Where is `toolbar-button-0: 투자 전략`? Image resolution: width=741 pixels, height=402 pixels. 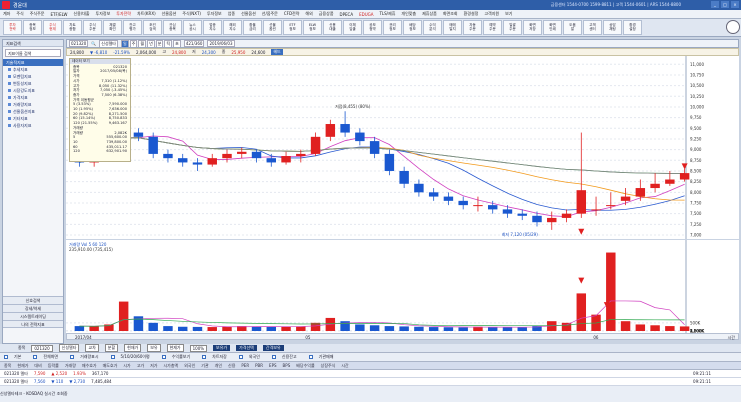 toolbar-button-0: 투자 전략 is located at coordinates (12, 27).